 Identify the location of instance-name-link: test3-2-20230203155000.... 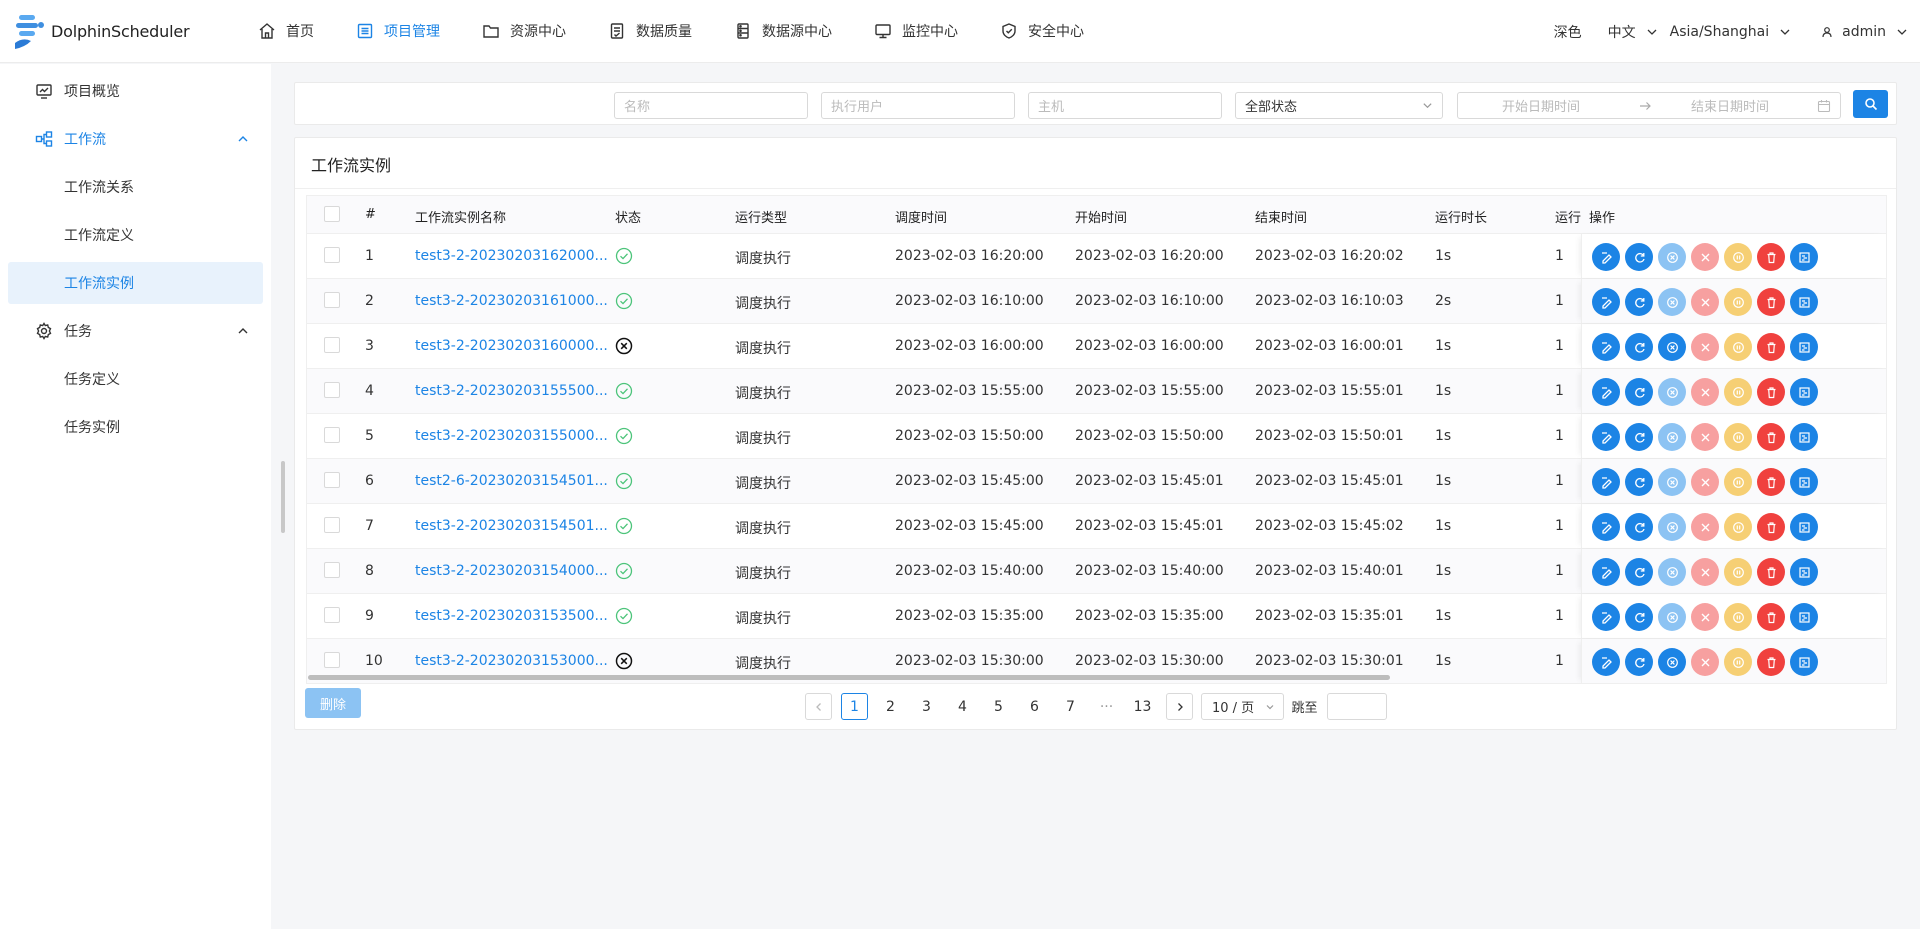
(511, 436).